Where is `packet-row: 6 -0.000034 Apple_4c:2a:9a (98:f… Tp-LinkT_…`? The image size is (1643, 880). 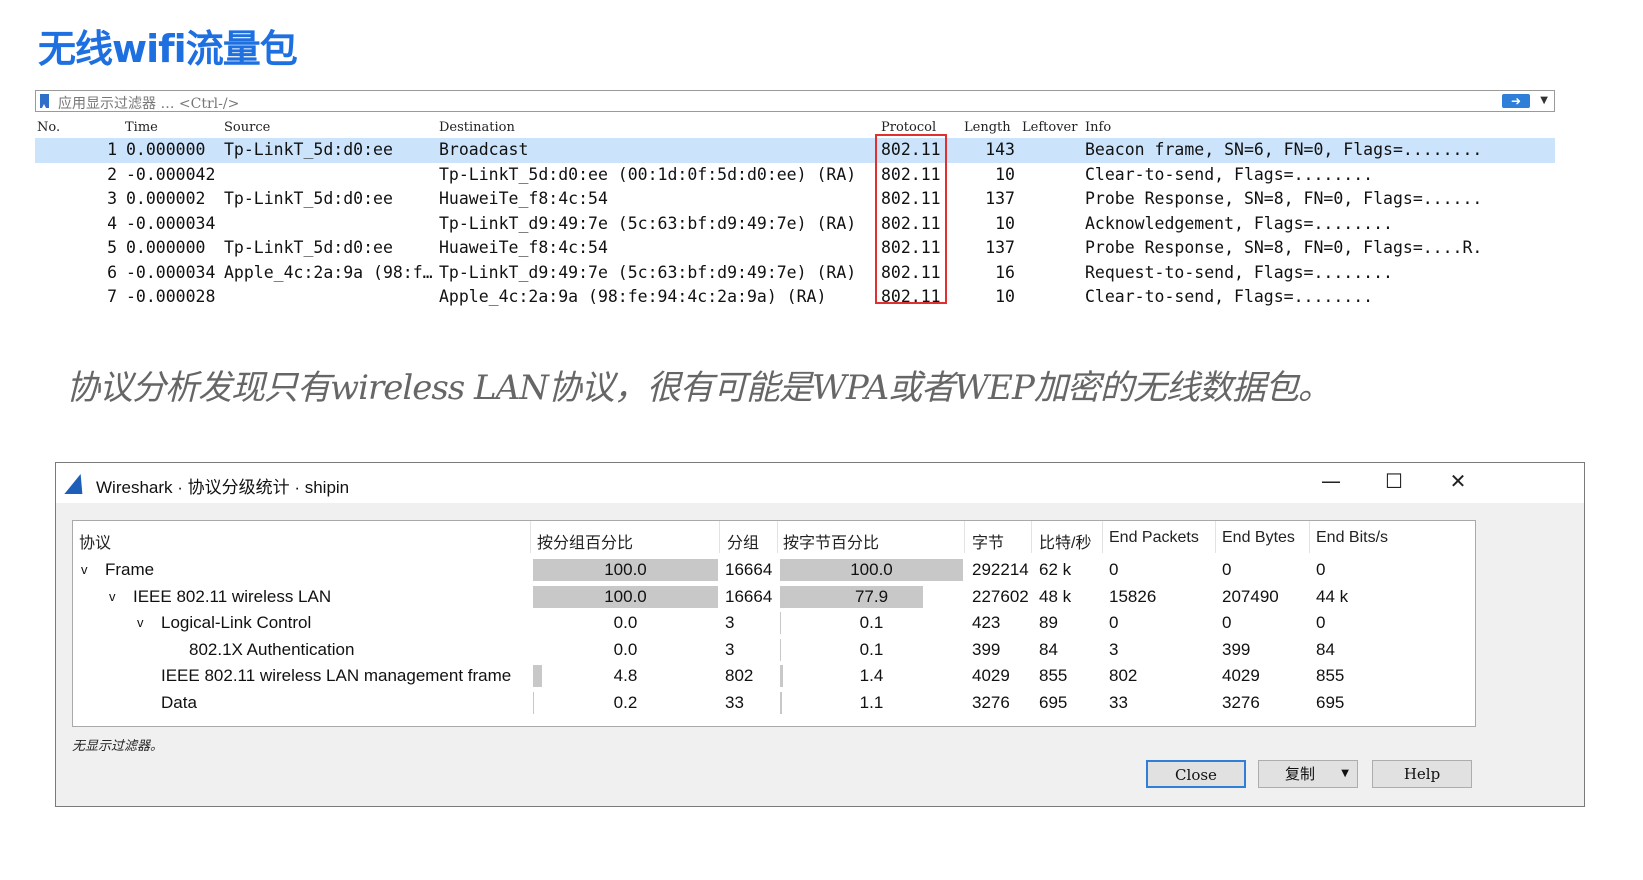 packet-row: 6 -0.000034 Apple_4c:2a:9a (98:f… Tp-LinkT_… is located at coordinates (795, 273).